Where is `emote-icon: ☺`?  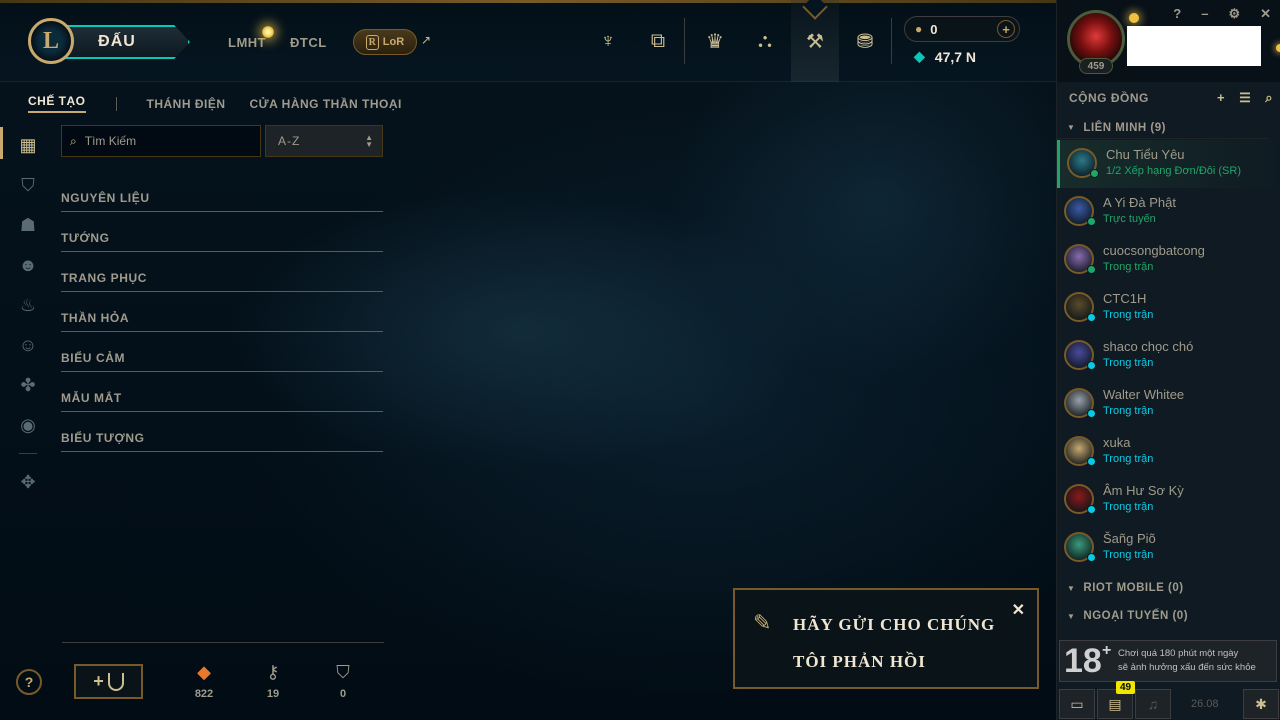 emote-icon: ☺ is located at coordinates (28, 345).